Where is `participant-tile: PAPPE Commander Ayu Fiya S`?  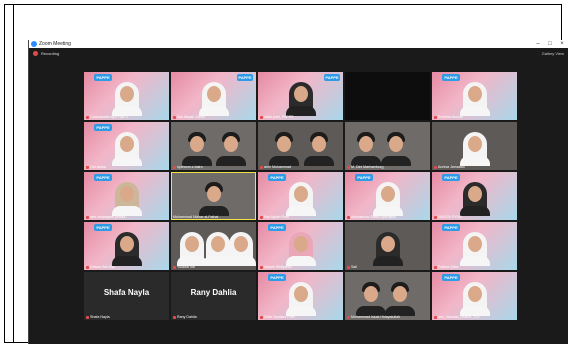 participant-tile: PAPPE Commander Ayu Fiya S is located at coordinates (126, 96).